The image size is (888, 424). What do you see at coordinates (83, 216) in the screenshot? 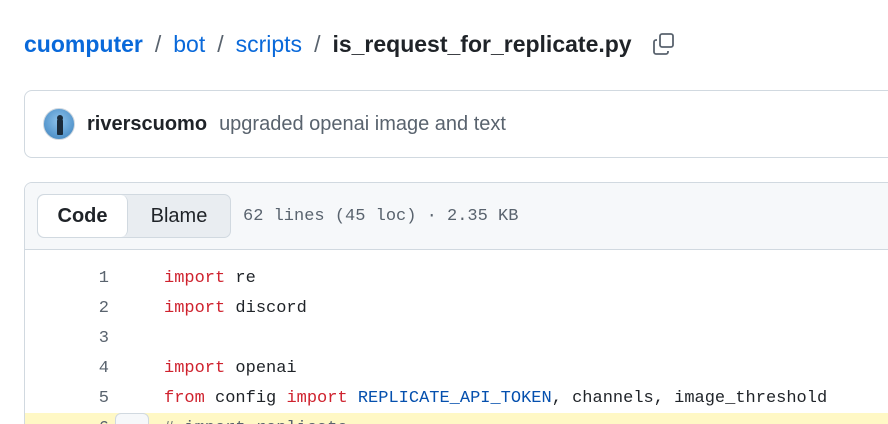
I see `tab-code: Code` at bounding box center [83, 216].